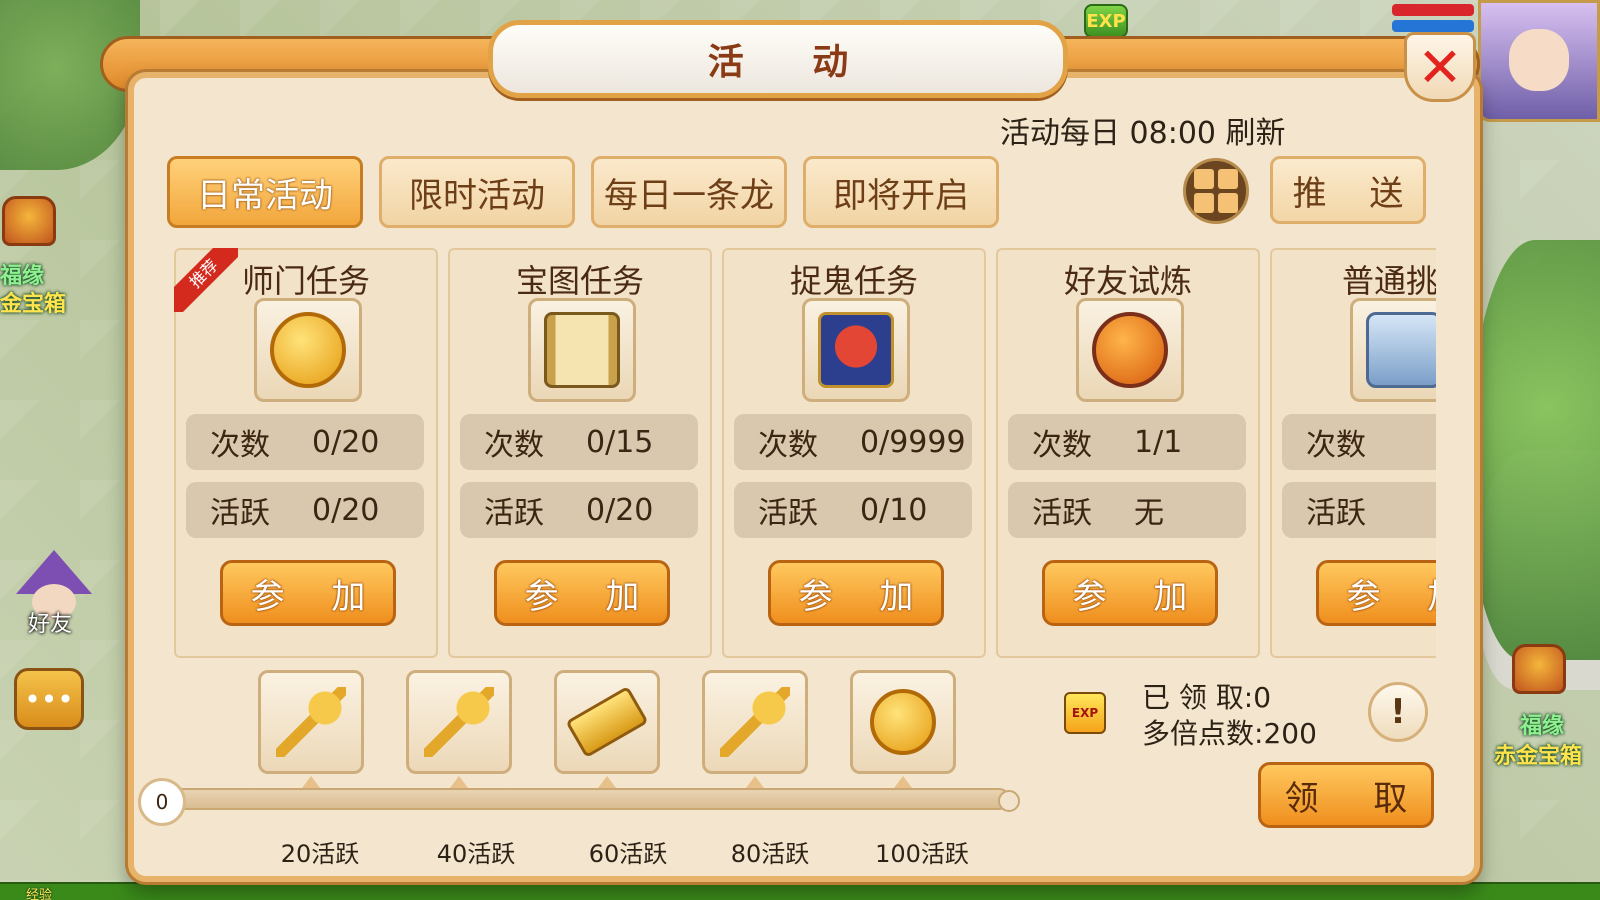 The width and height of the screenshot is (1600, 900). I want to click on progress-start-value: 0, so click(162, 802).